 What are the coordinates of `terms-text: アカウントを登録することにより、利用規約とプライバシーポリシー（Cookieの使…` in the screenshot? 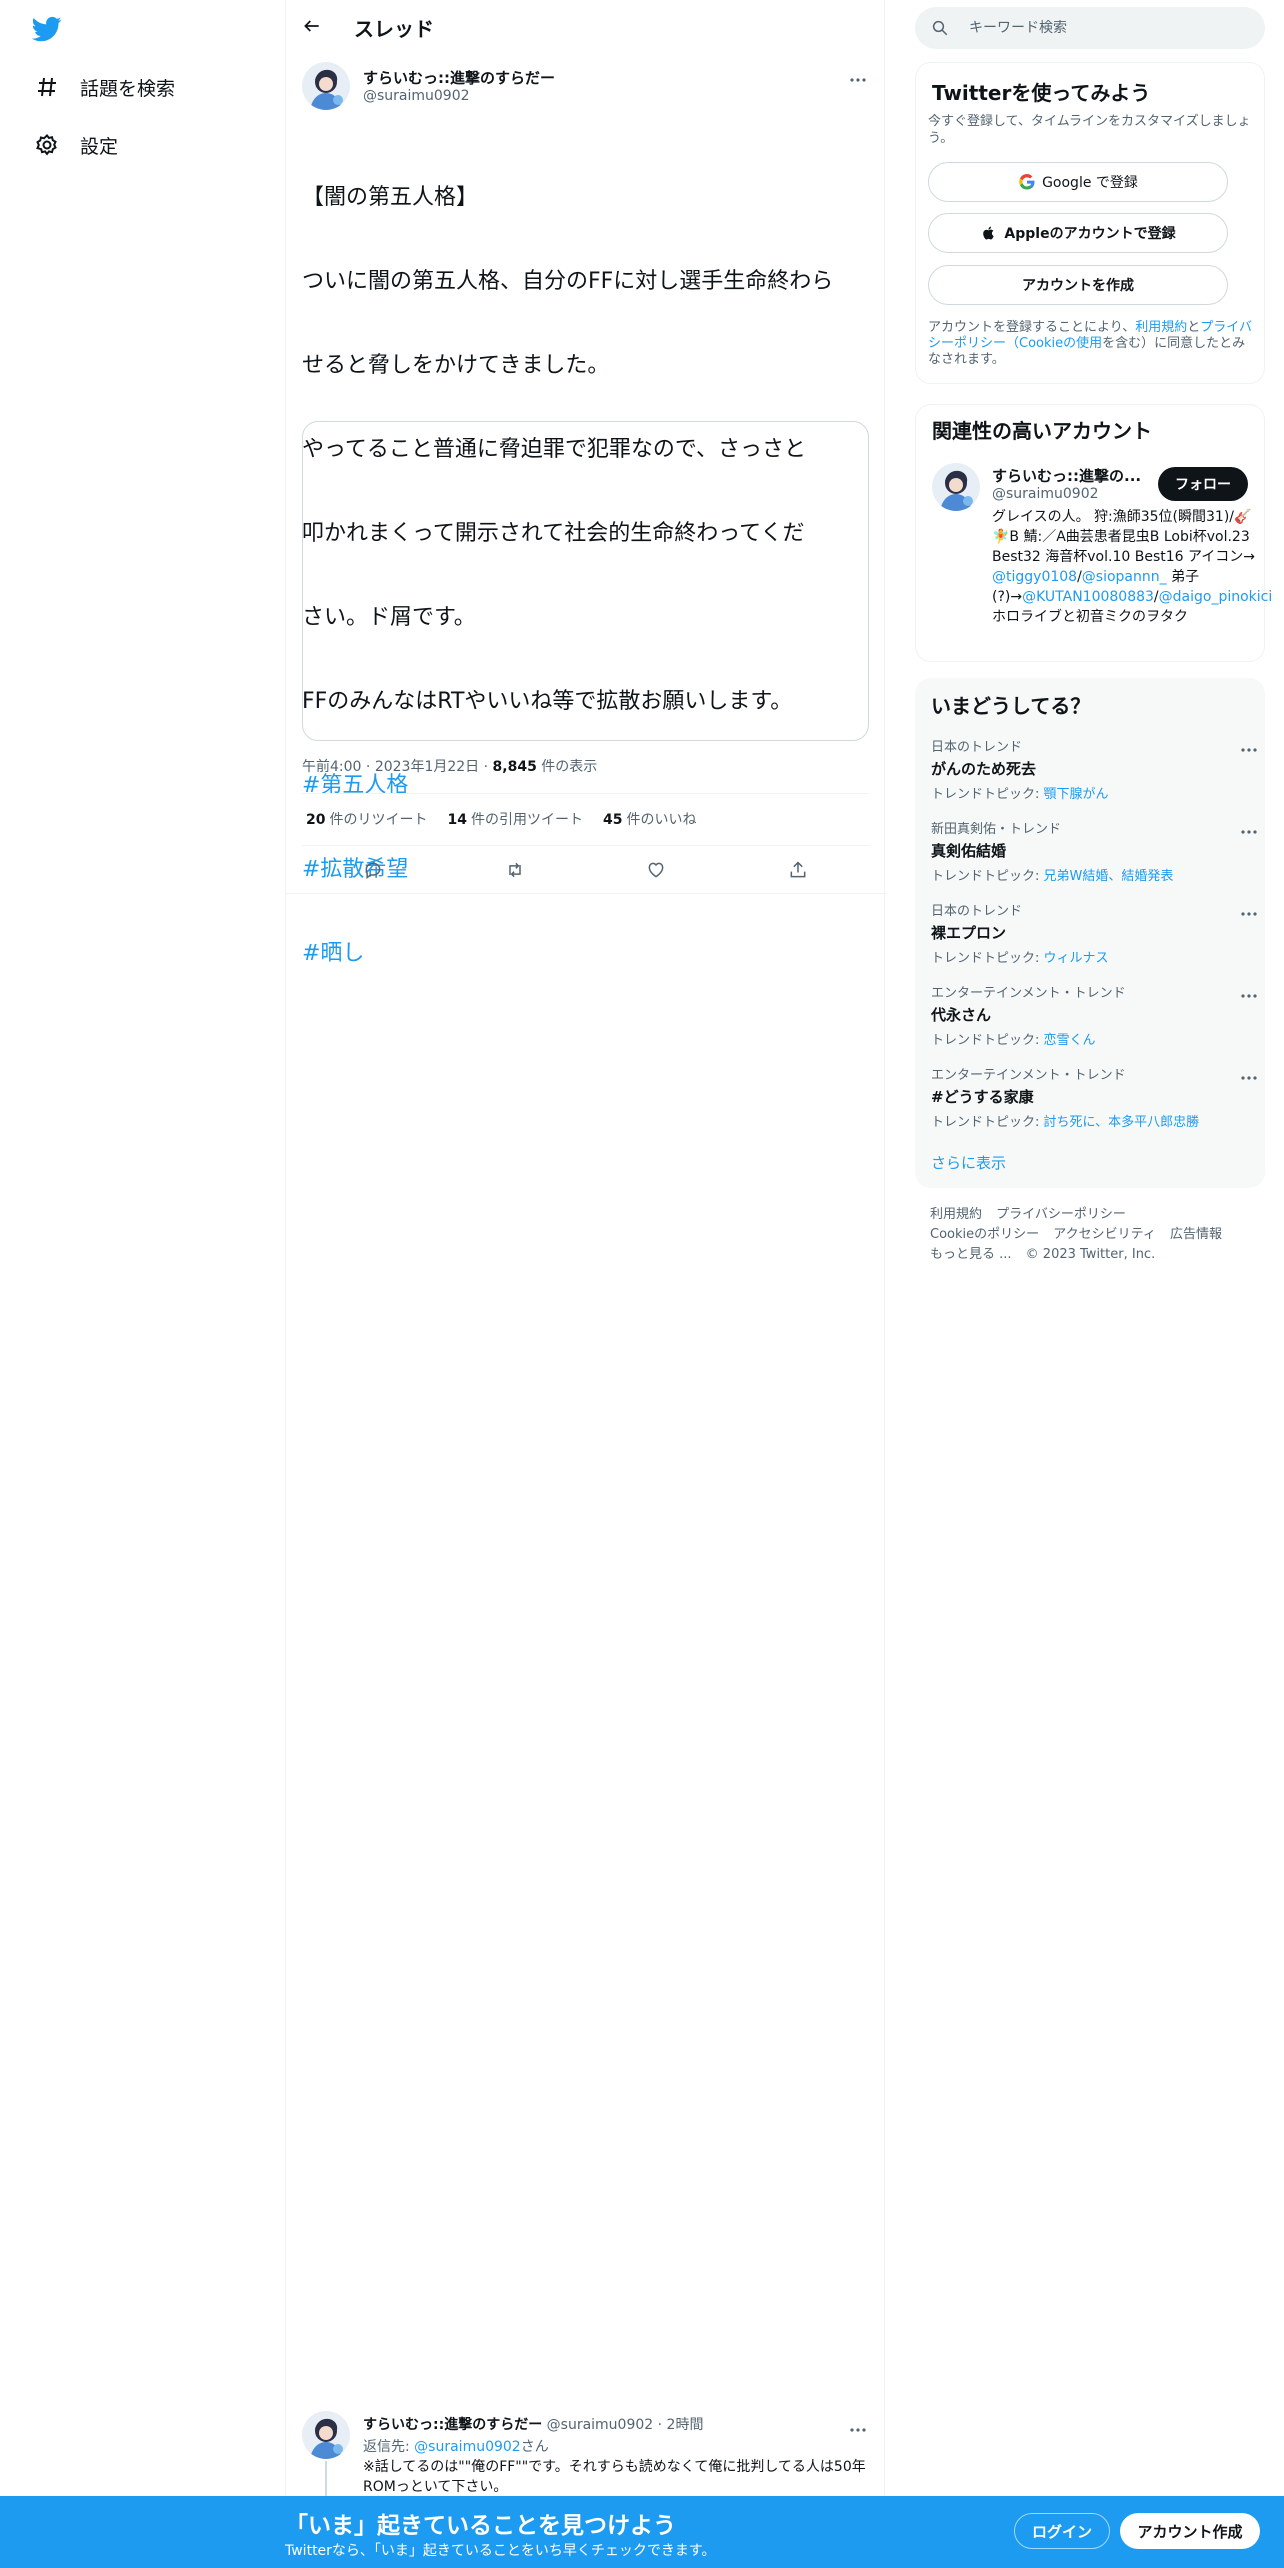 It's located at (1090, 344).